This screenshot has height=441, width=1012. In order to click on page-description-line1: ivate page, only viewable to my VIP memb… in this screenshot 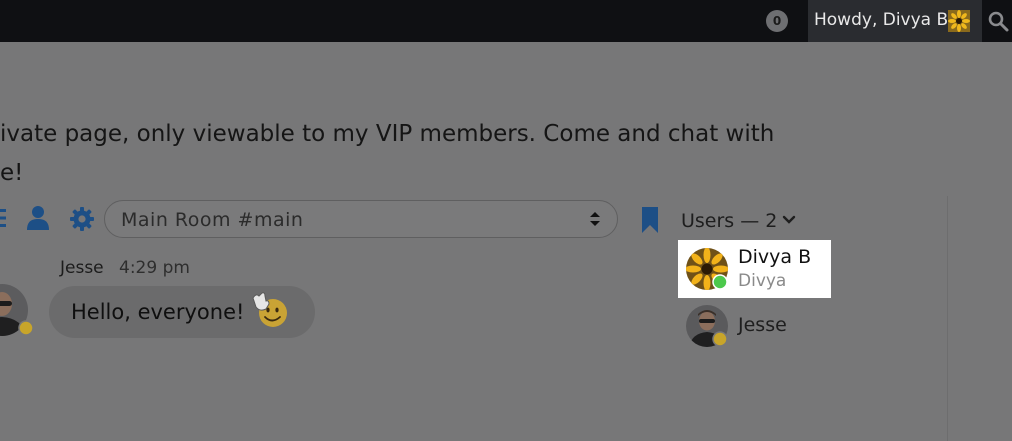, I will do `click(387, 134)`.